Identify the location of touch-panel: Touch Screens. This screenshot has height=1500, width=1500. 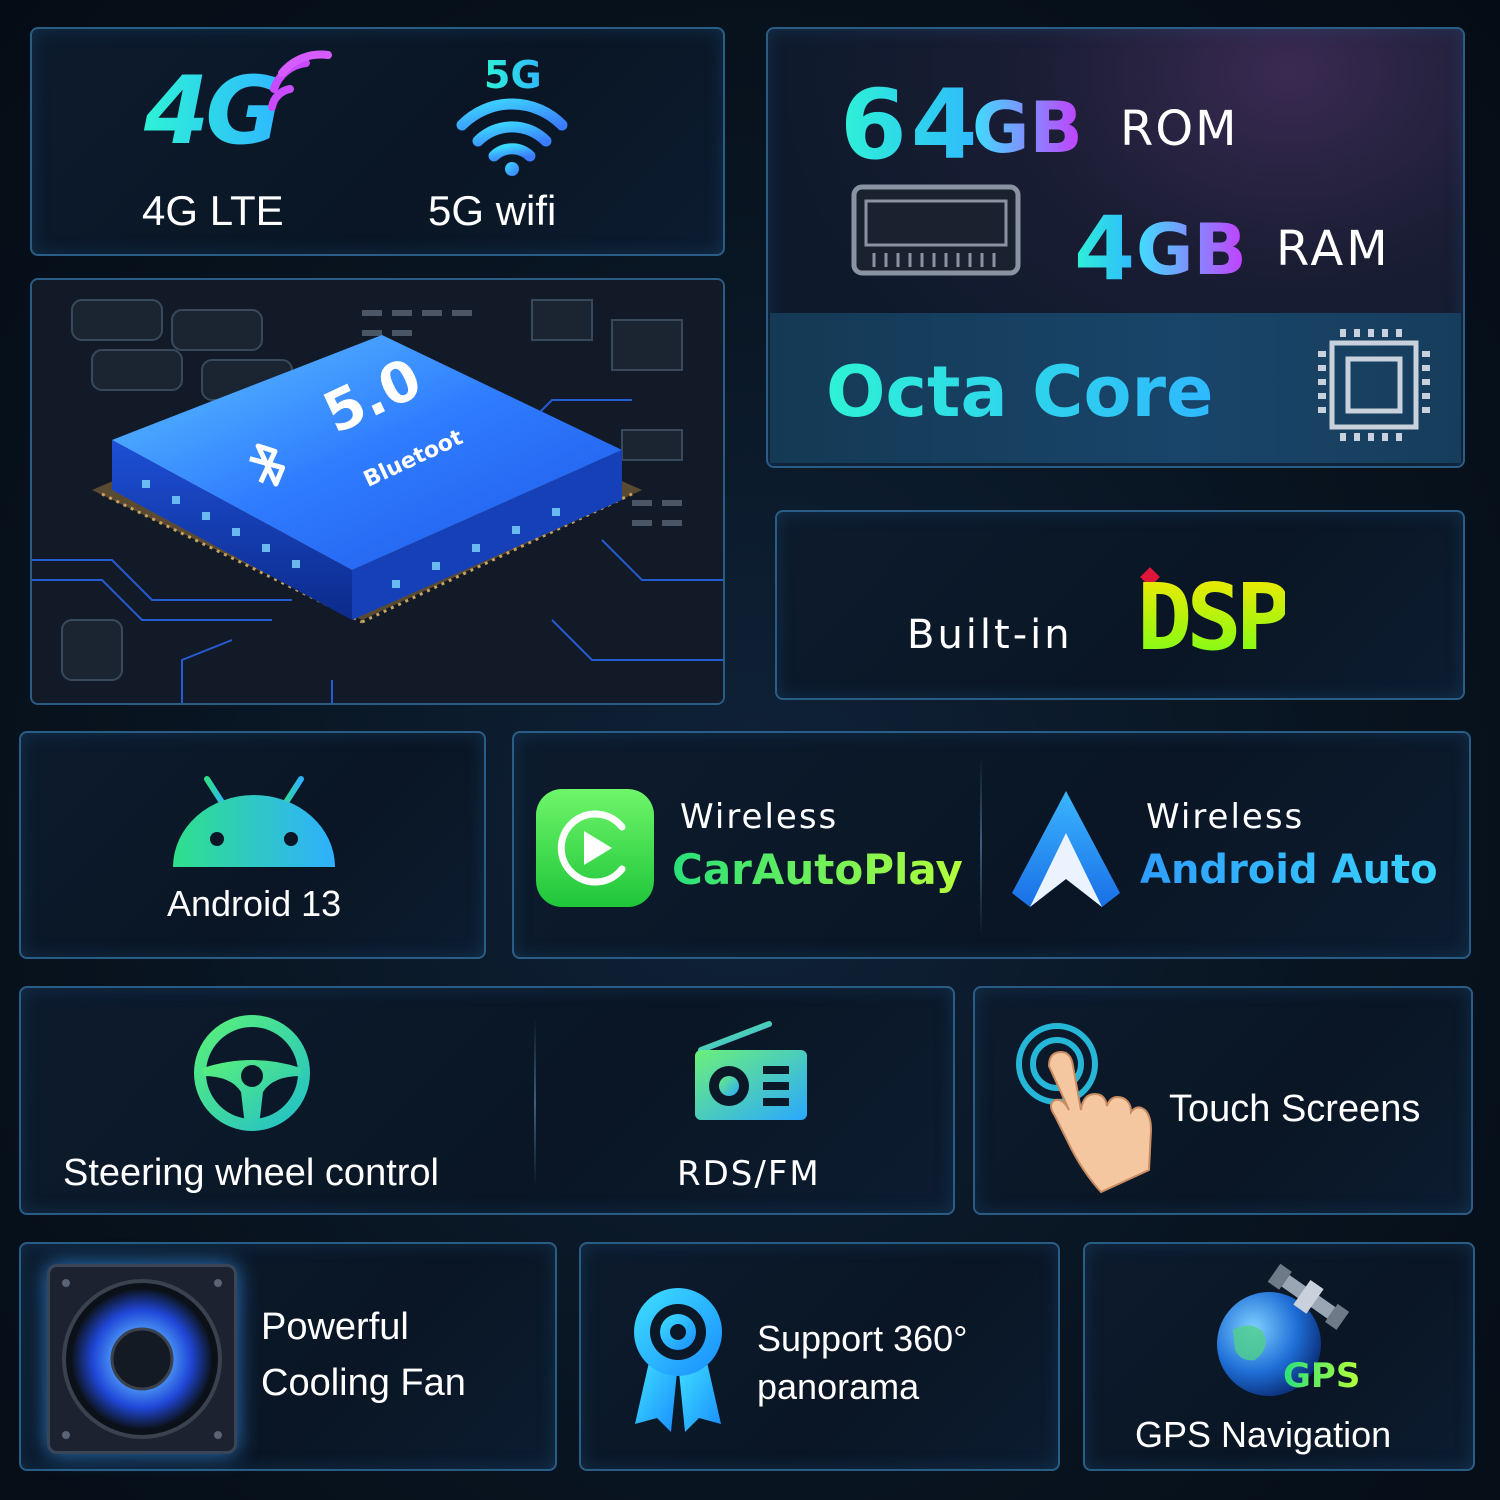
(1223, 1100).